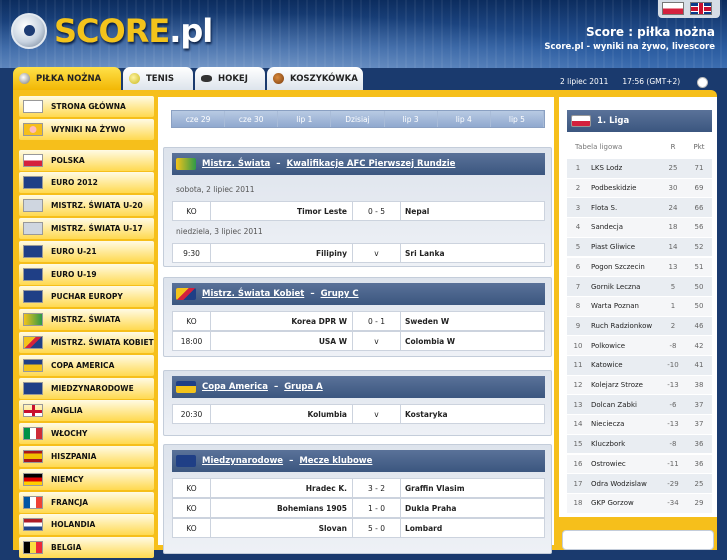  Describe the element at coordinates (68, 160) in the screenshot. I see `sidebar-item-label: POLSKA` at that location.